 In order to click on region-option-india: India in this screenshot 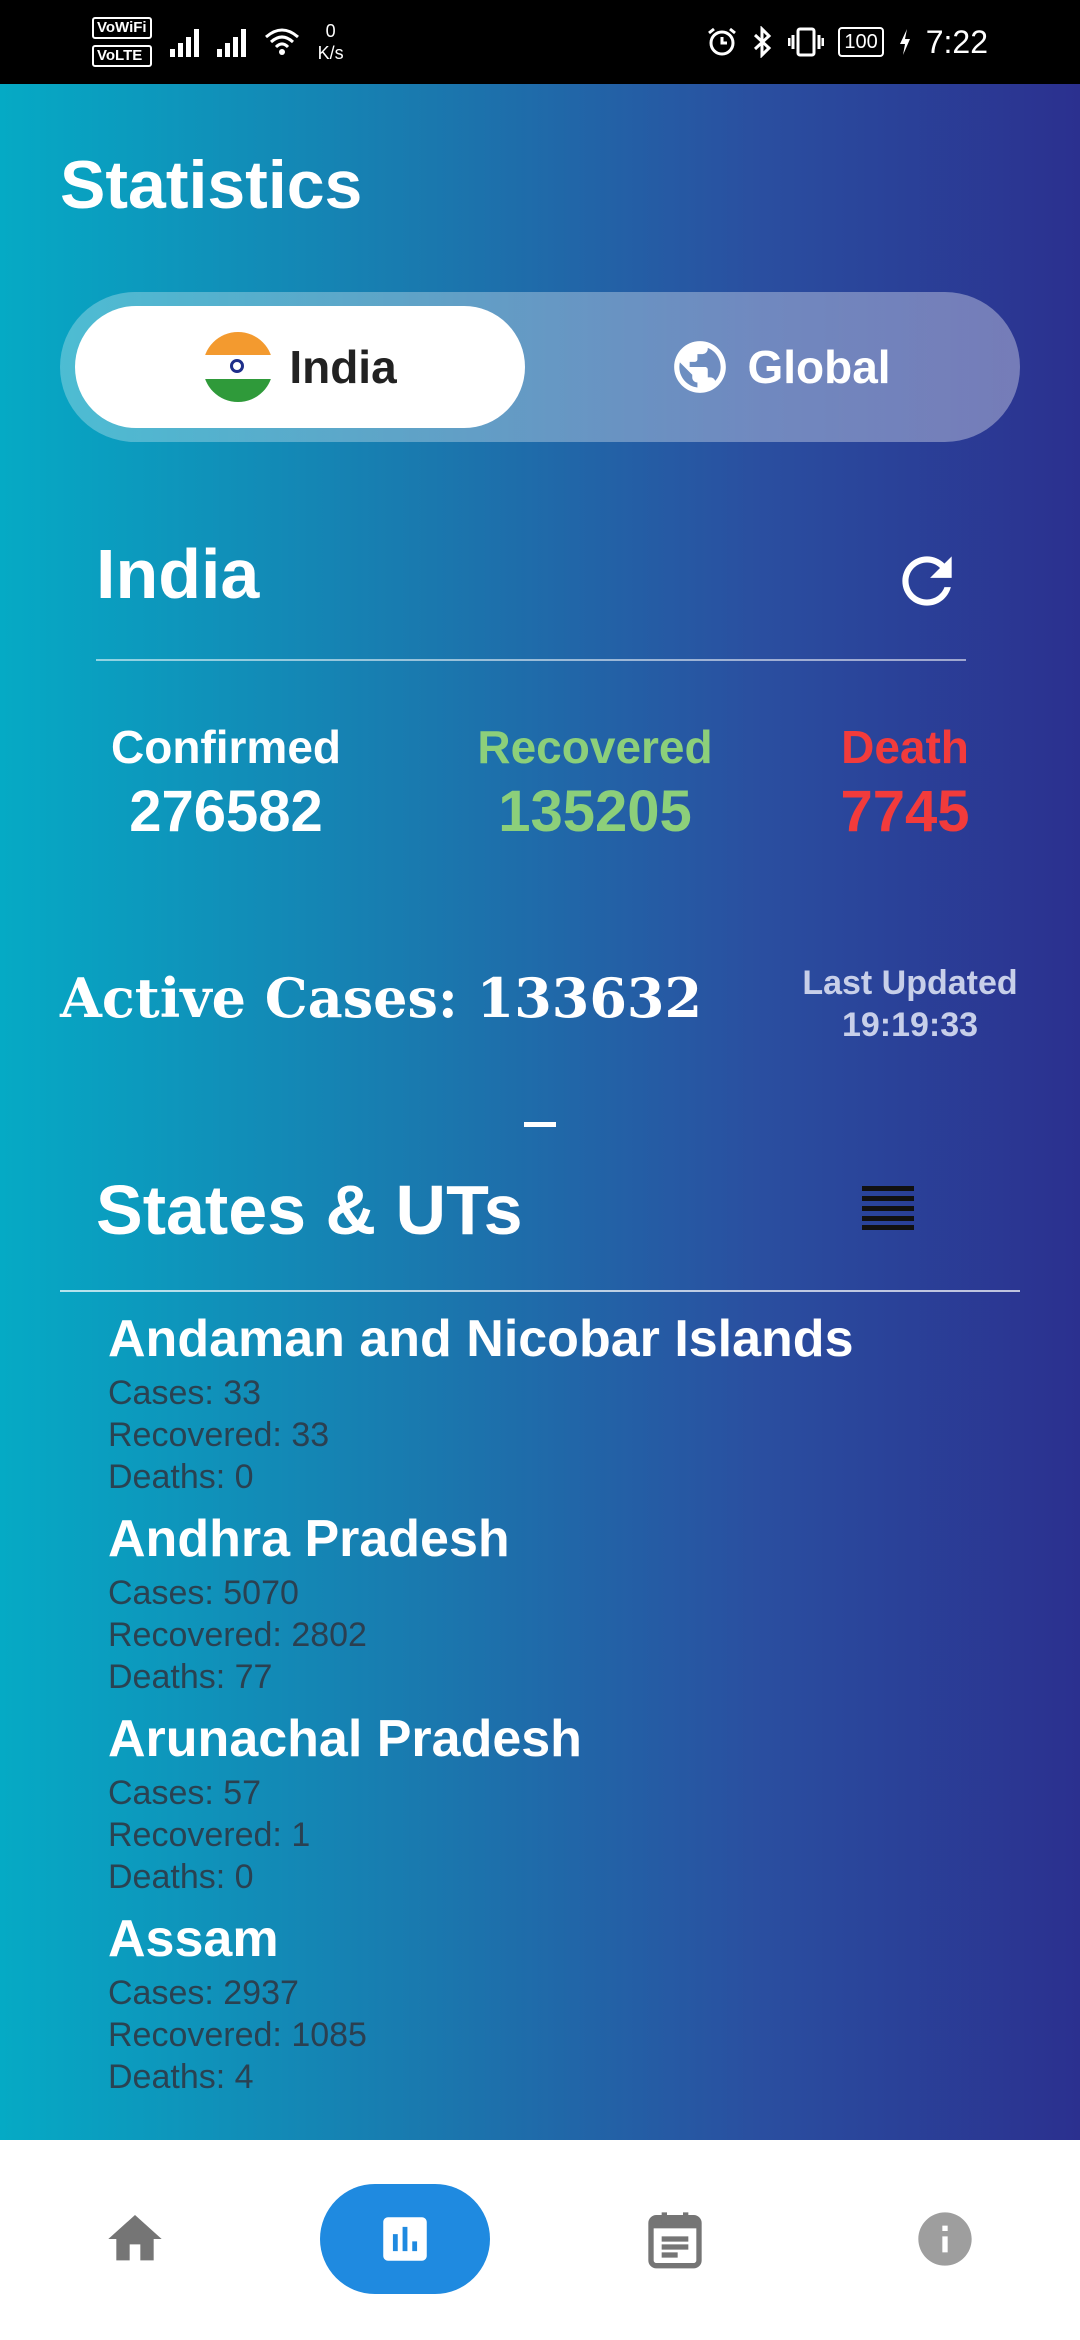, I will do `click(300, 367)`.